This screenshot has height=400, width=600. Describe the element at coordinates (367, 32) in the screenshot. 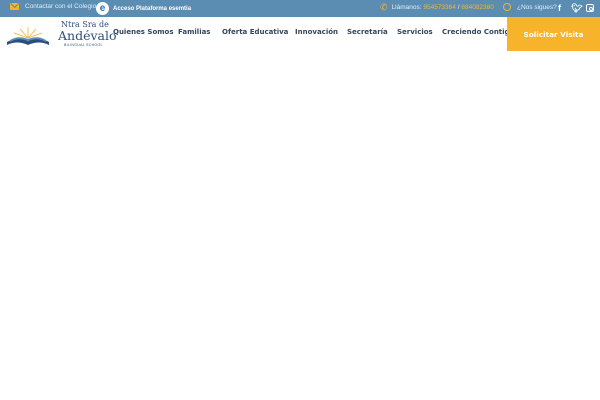

I see `nav-item-secretaria: Secretaría` at that location.